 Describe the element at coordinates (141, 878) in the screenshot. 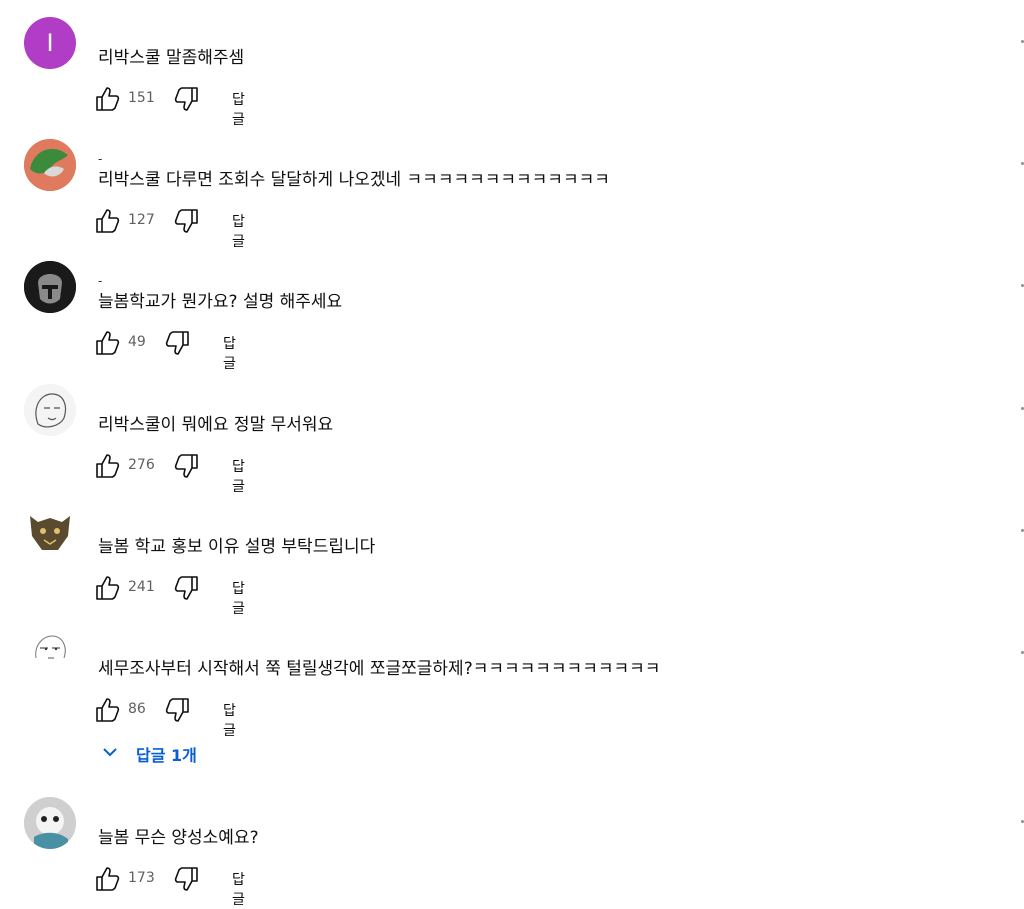

I see `like-count: 173` at that location.